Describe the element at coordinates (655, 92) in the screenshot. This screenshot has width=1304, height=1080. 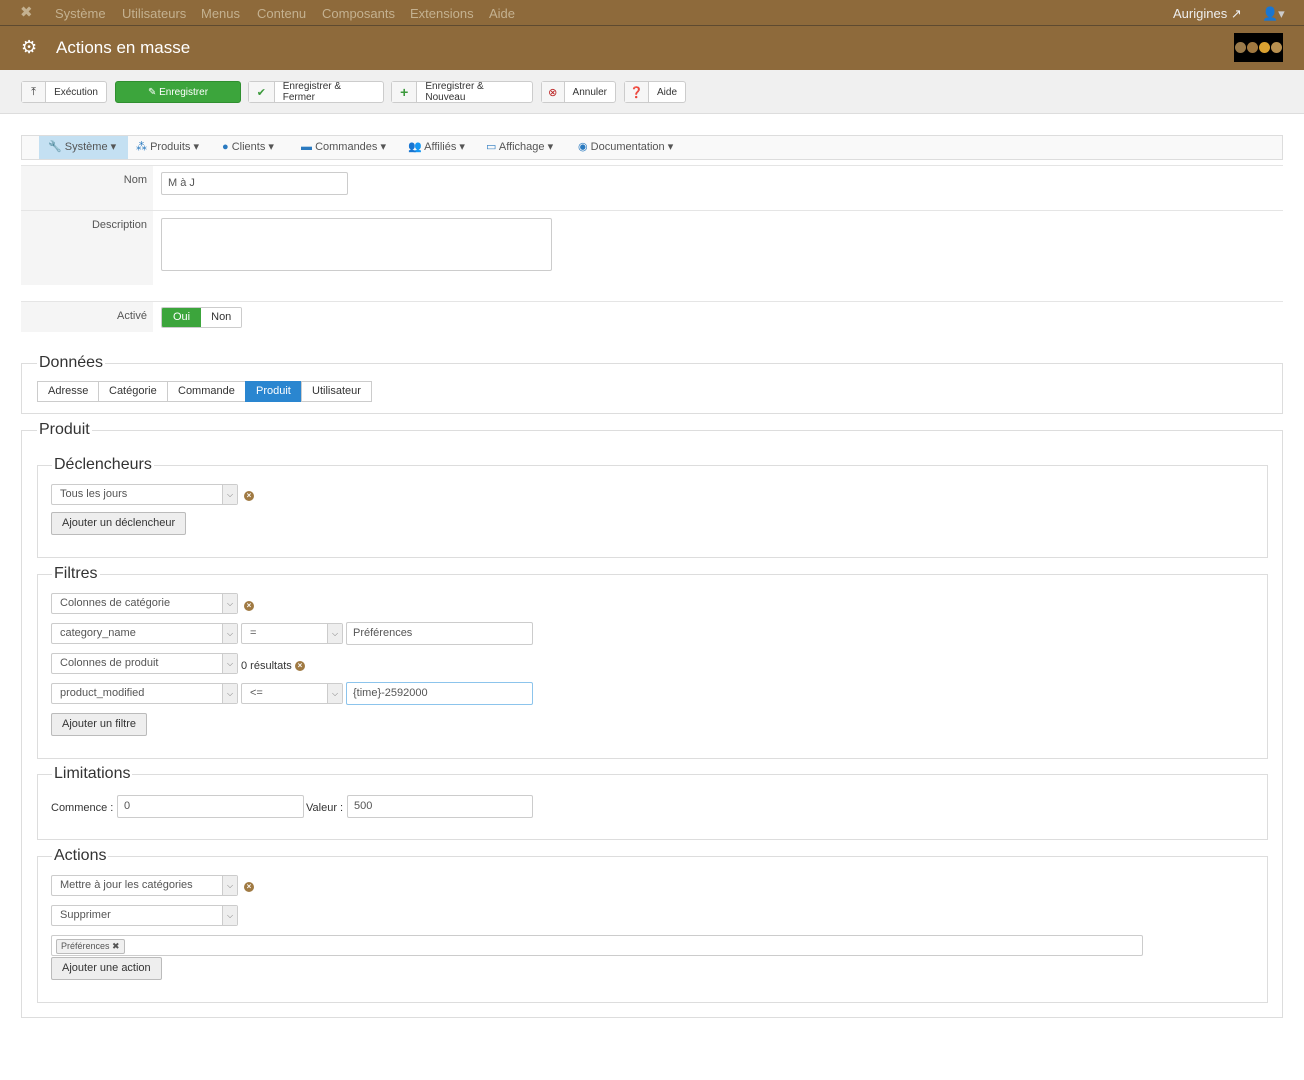
I see `help-button: ❓ Aide` at that location.